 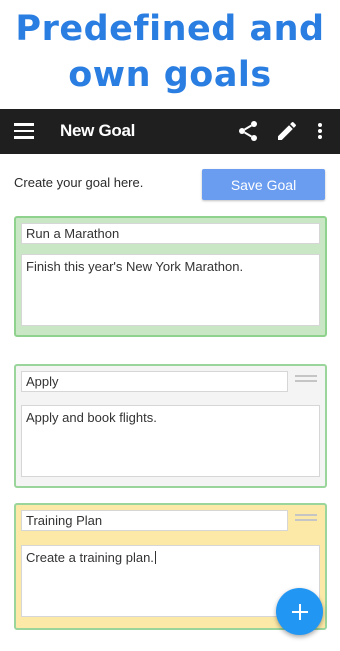 I want to click on goal-description-field: Create a training plan., so click(x=170, y=581).